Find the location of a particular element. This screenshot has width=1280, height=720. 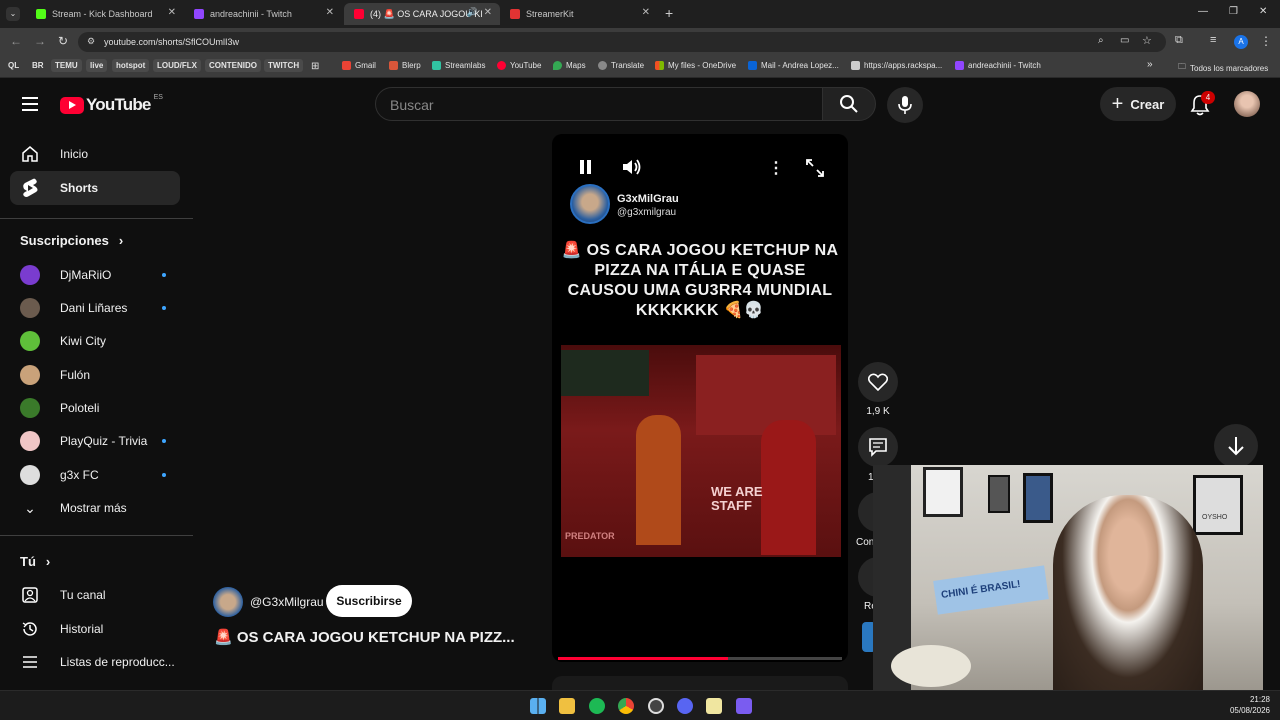

menu-icon: ⋮ is located at coordinates (1266, 41).